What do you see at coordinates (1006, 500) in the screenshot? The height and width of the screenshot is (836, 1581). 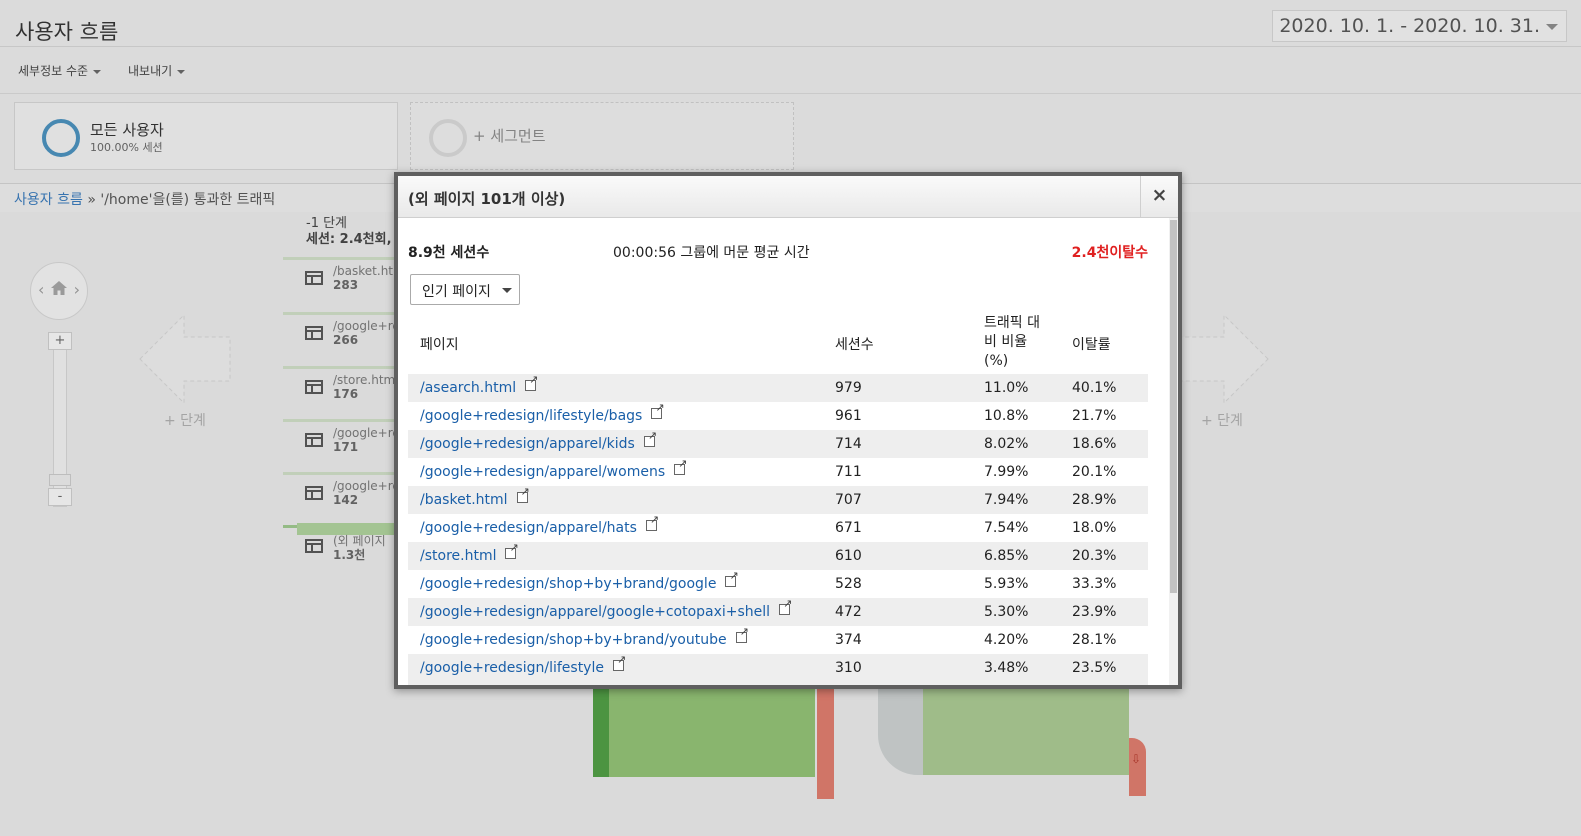 I see `cell-traffic-share: 7.94%` at bounding box center [1006, 500].